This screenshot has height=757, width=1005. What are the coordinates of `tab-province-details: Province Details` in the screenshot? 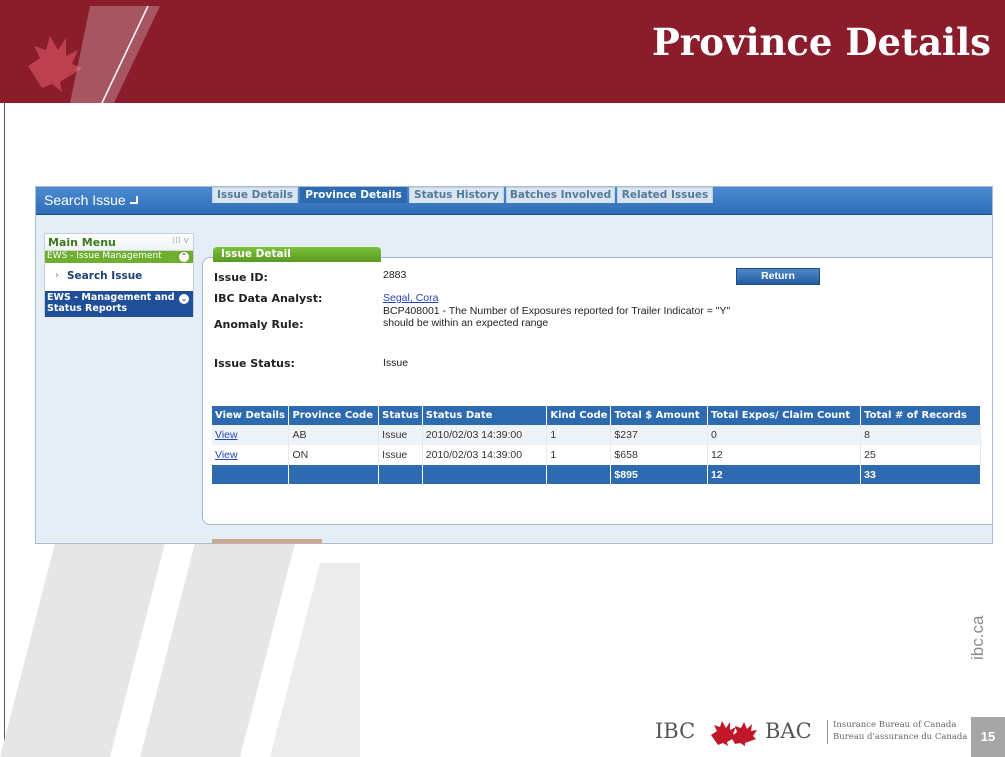 It's located at (353, 195).